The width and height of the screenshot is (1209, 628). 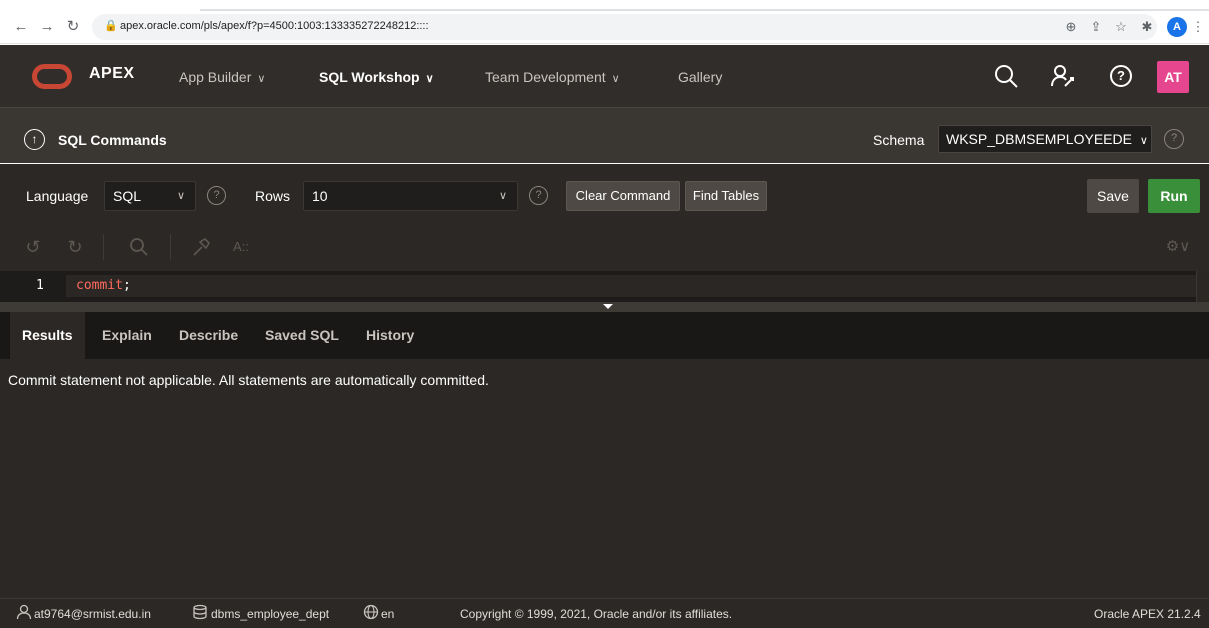 What do you see at coordinates (21, 27) in the screenshot?
I see `back-icon: ←` at bounding box center [21, 27].